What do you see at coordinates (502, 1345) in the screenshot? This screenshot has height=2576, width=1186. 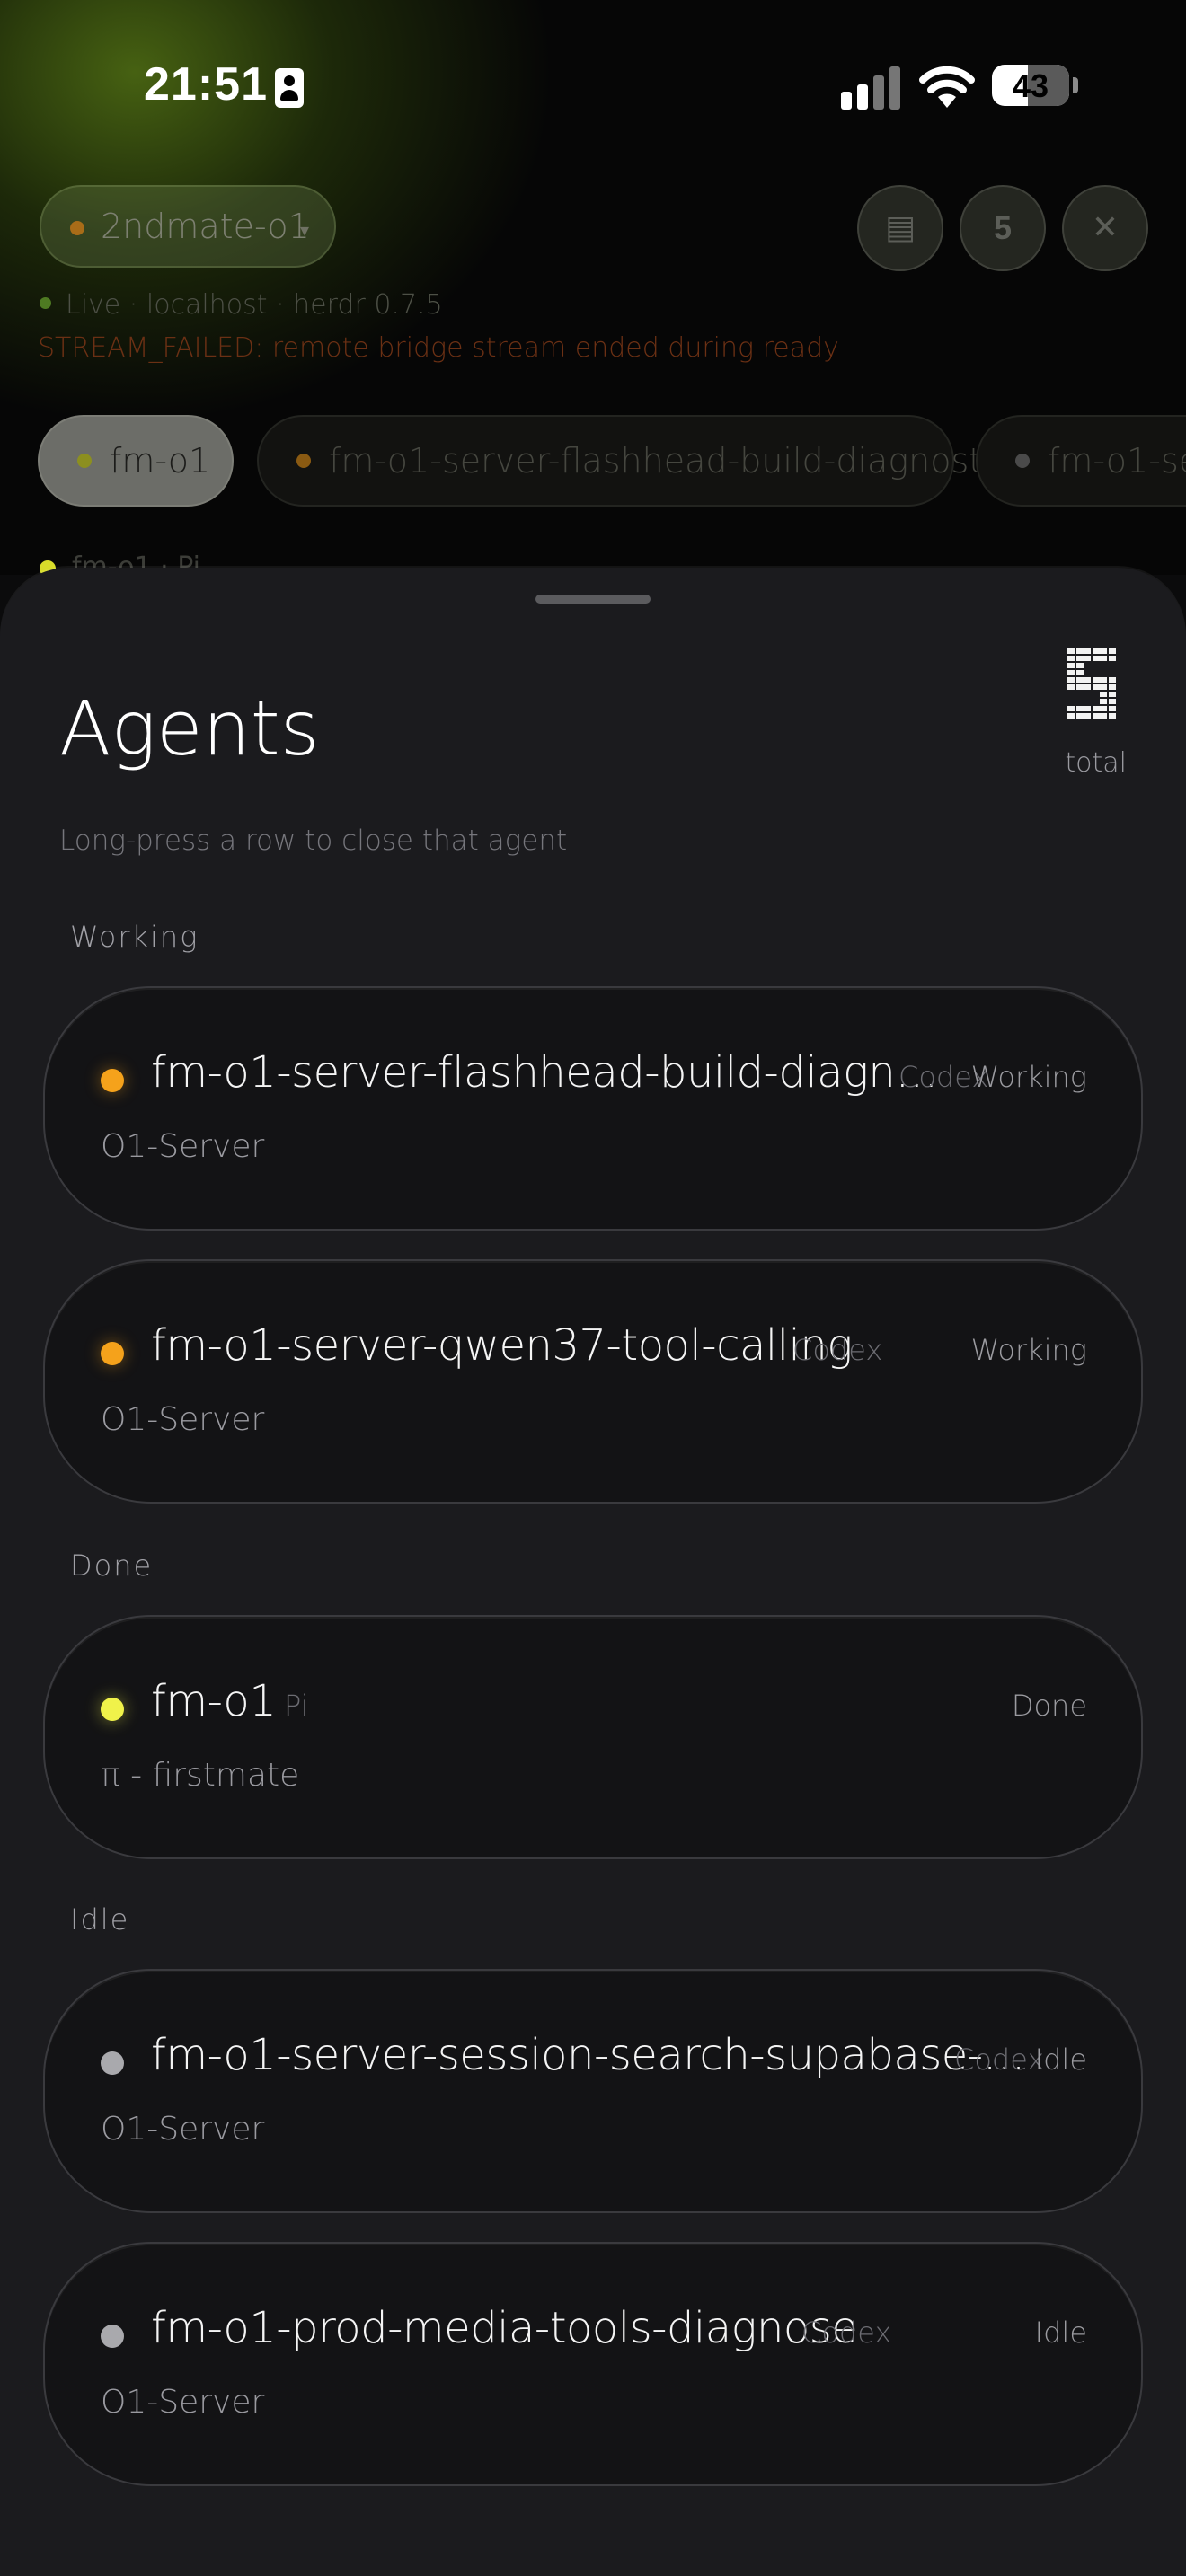 I see `agent-name: fm-o1-server-qwen37-tool-calling` at bounding box center [502, 1345].